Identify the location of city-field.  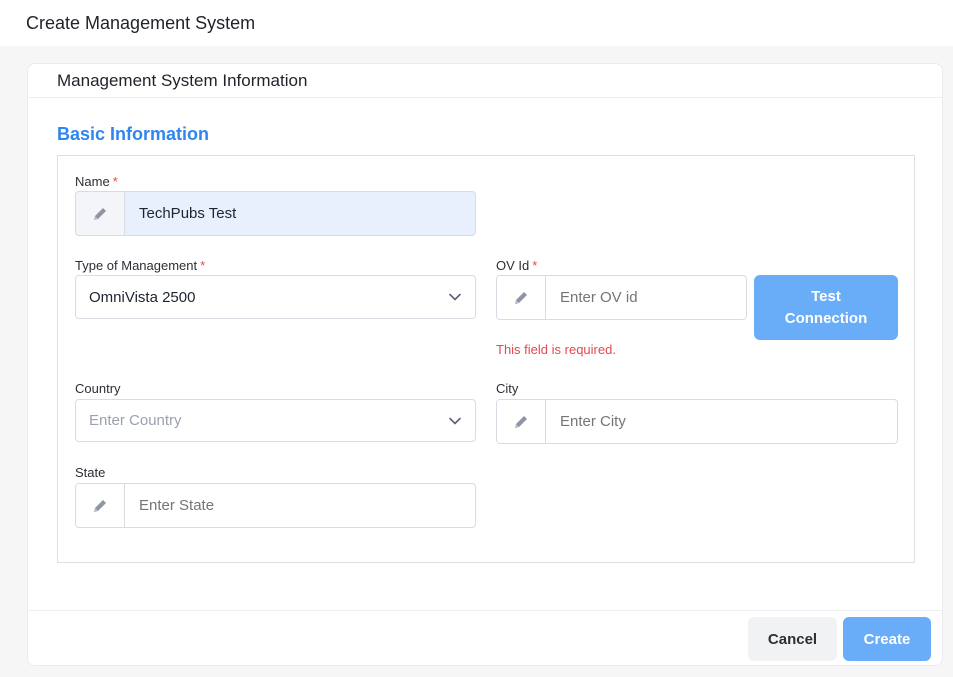
(697, 421).